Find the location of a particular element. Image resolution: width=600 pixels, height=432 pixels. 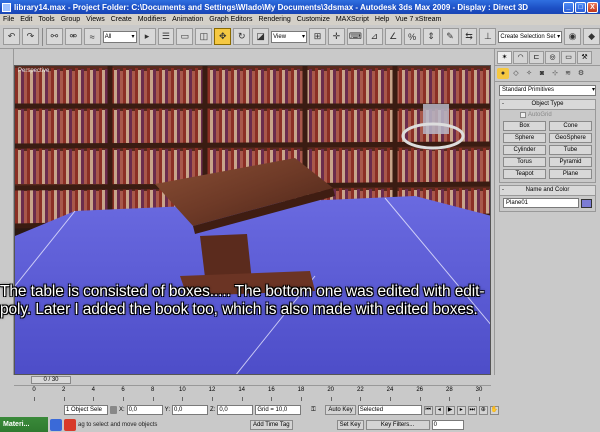

percent-snap-icon: % is located at coordinates (412, 36).